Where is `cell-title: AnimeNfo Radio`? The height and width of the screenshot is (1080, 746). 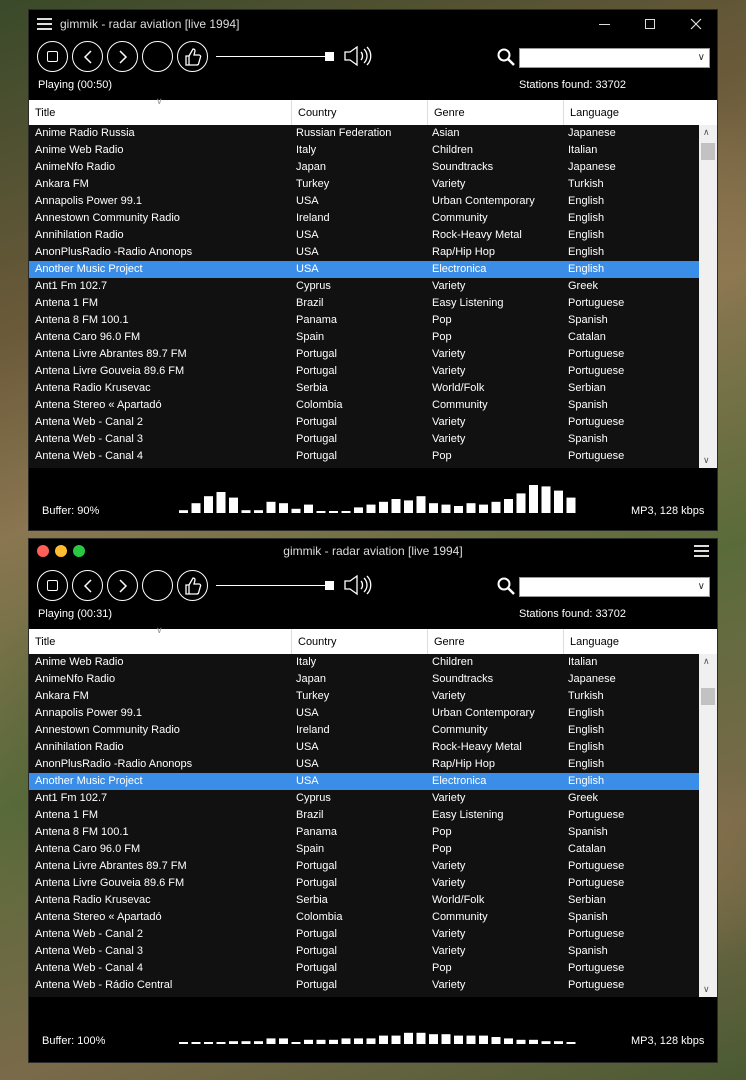
cell-title: AnimeNfo Radio is located at coordinates (75, 167).